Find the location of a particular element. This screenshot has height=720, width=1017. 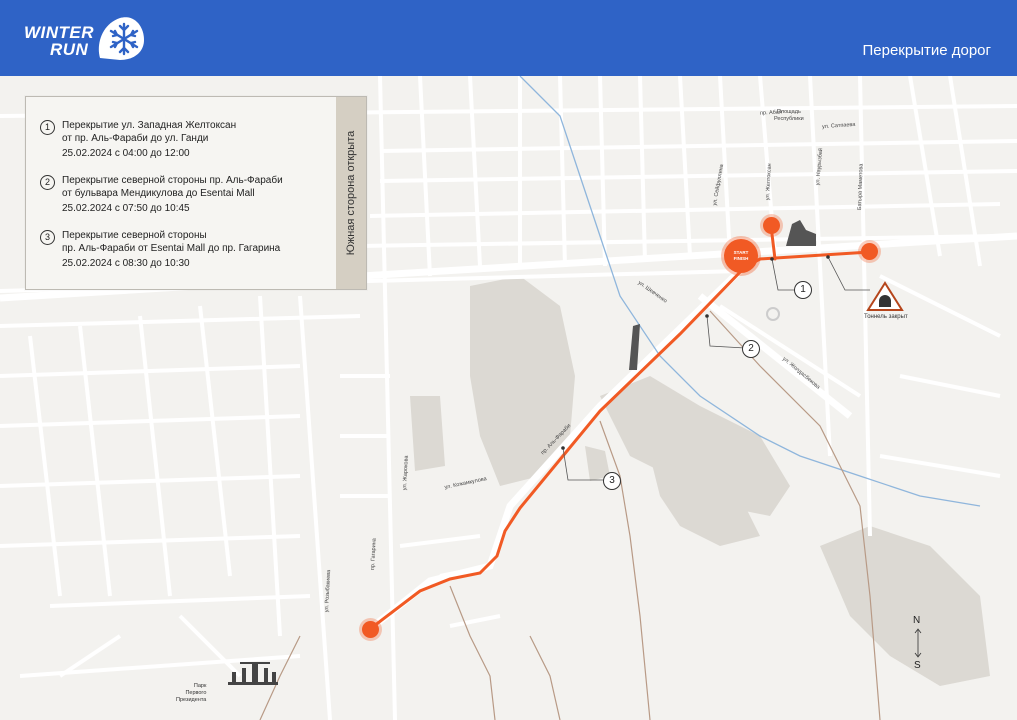

south-side-open-label: Южная сторона открыта is located at coordinates (351, 193).